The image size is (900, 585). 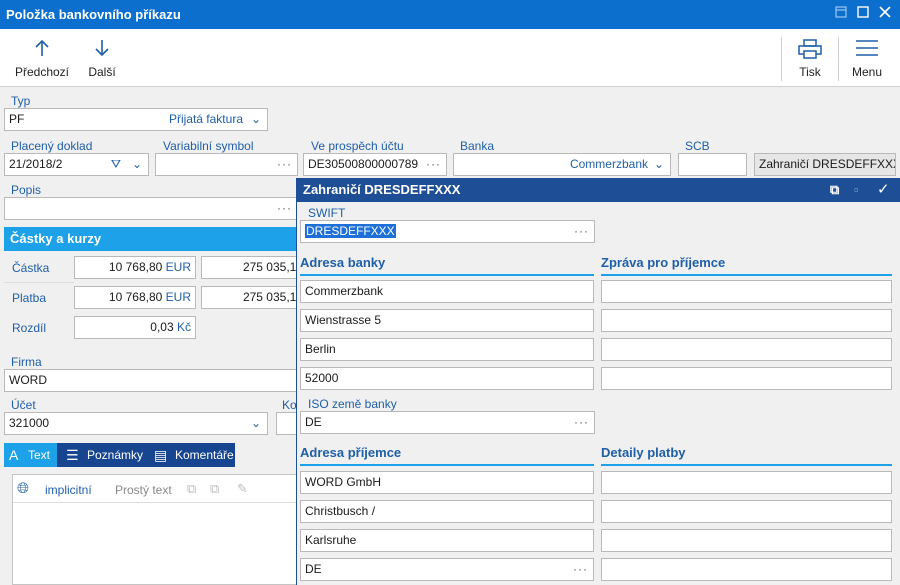 I want to click on next-button: Další, so click(x=102, y=58).